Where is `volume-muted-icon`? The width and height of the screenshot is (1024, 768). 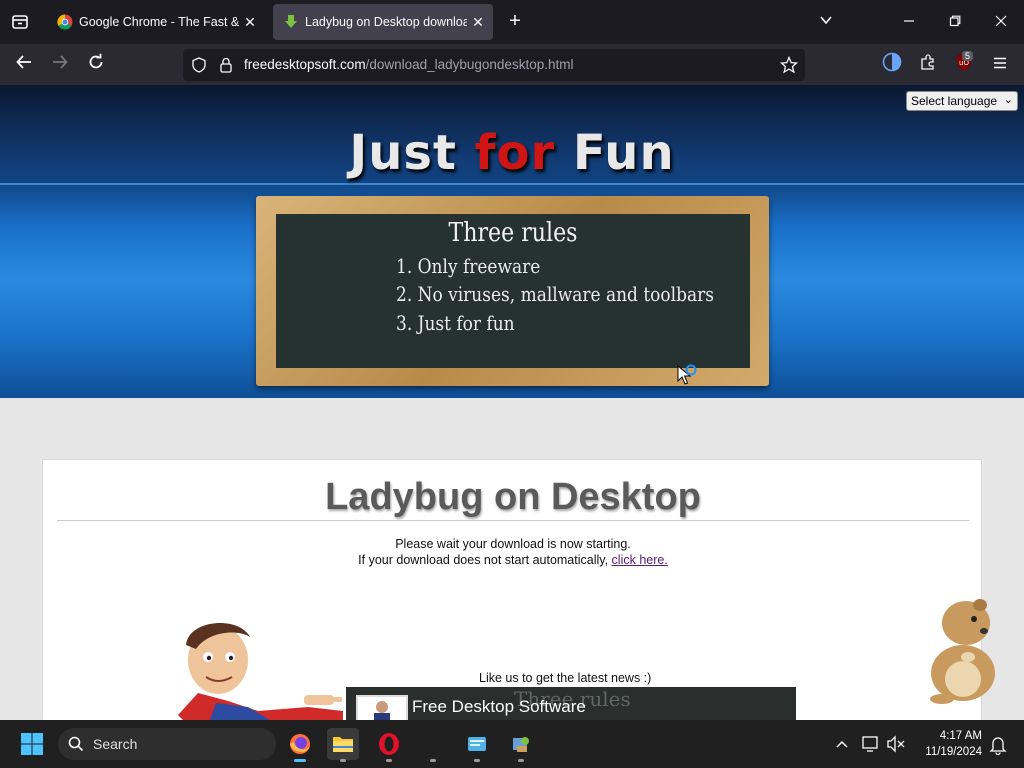
volume-muted-icon is located at coordinates (896, 744).